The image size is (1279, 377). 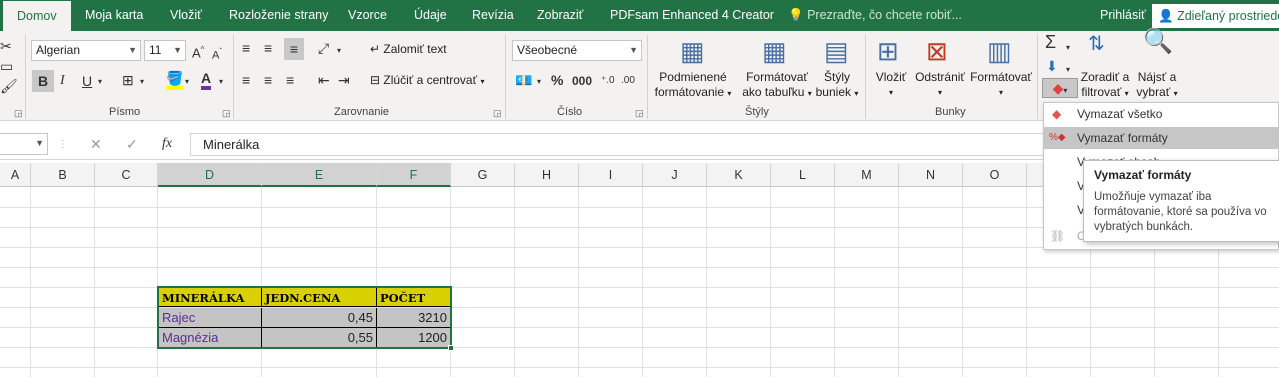 What do you see at coordinates (497, 113) in the screenshot?
I see `alignment-launcher-icon: ◲` at bounding box center [497, 113].